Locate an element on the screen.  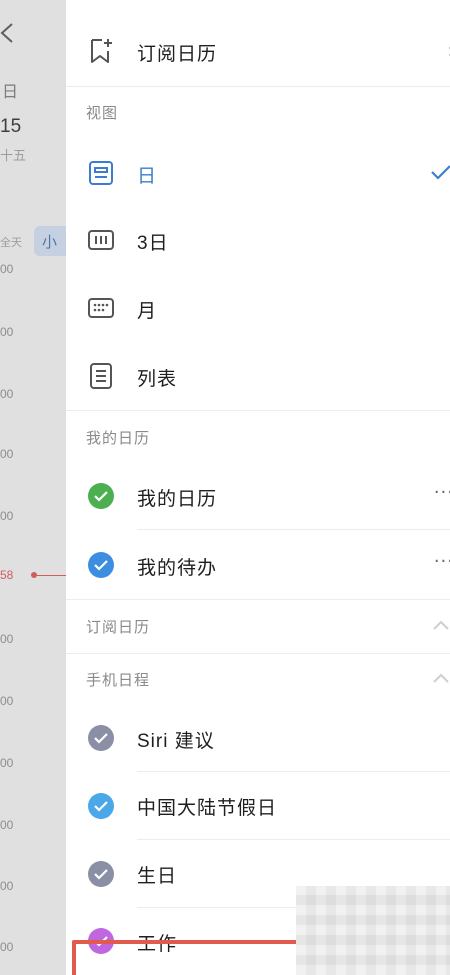
my-calendars-section-header: 我的日历 is located at coordinates (258, 435).